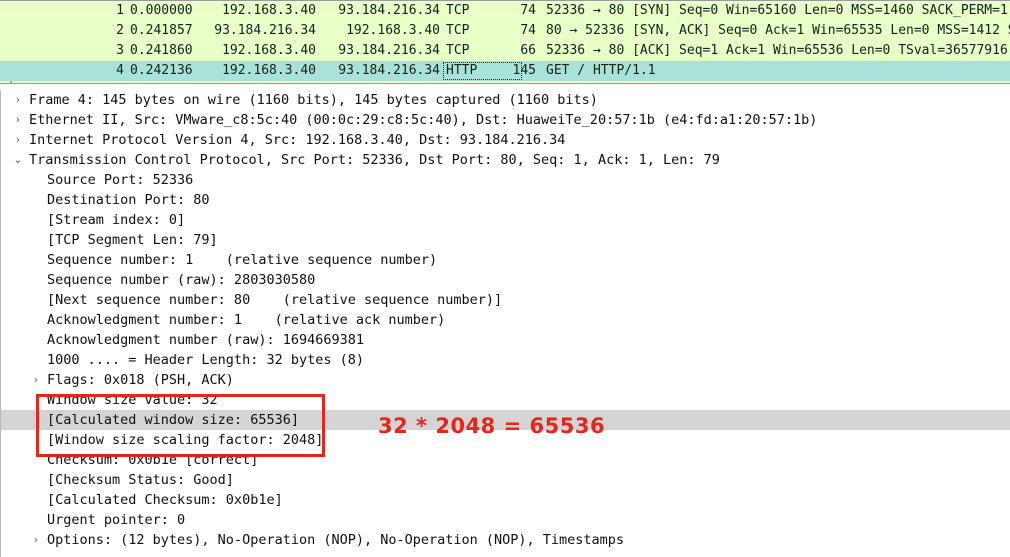 This screenshot has width=1010, height=557. Describe the element at coordinates (181, 280) in the screenshot. I see `detail-tree-label: Sequence number (raw): 2803030580` at that location.